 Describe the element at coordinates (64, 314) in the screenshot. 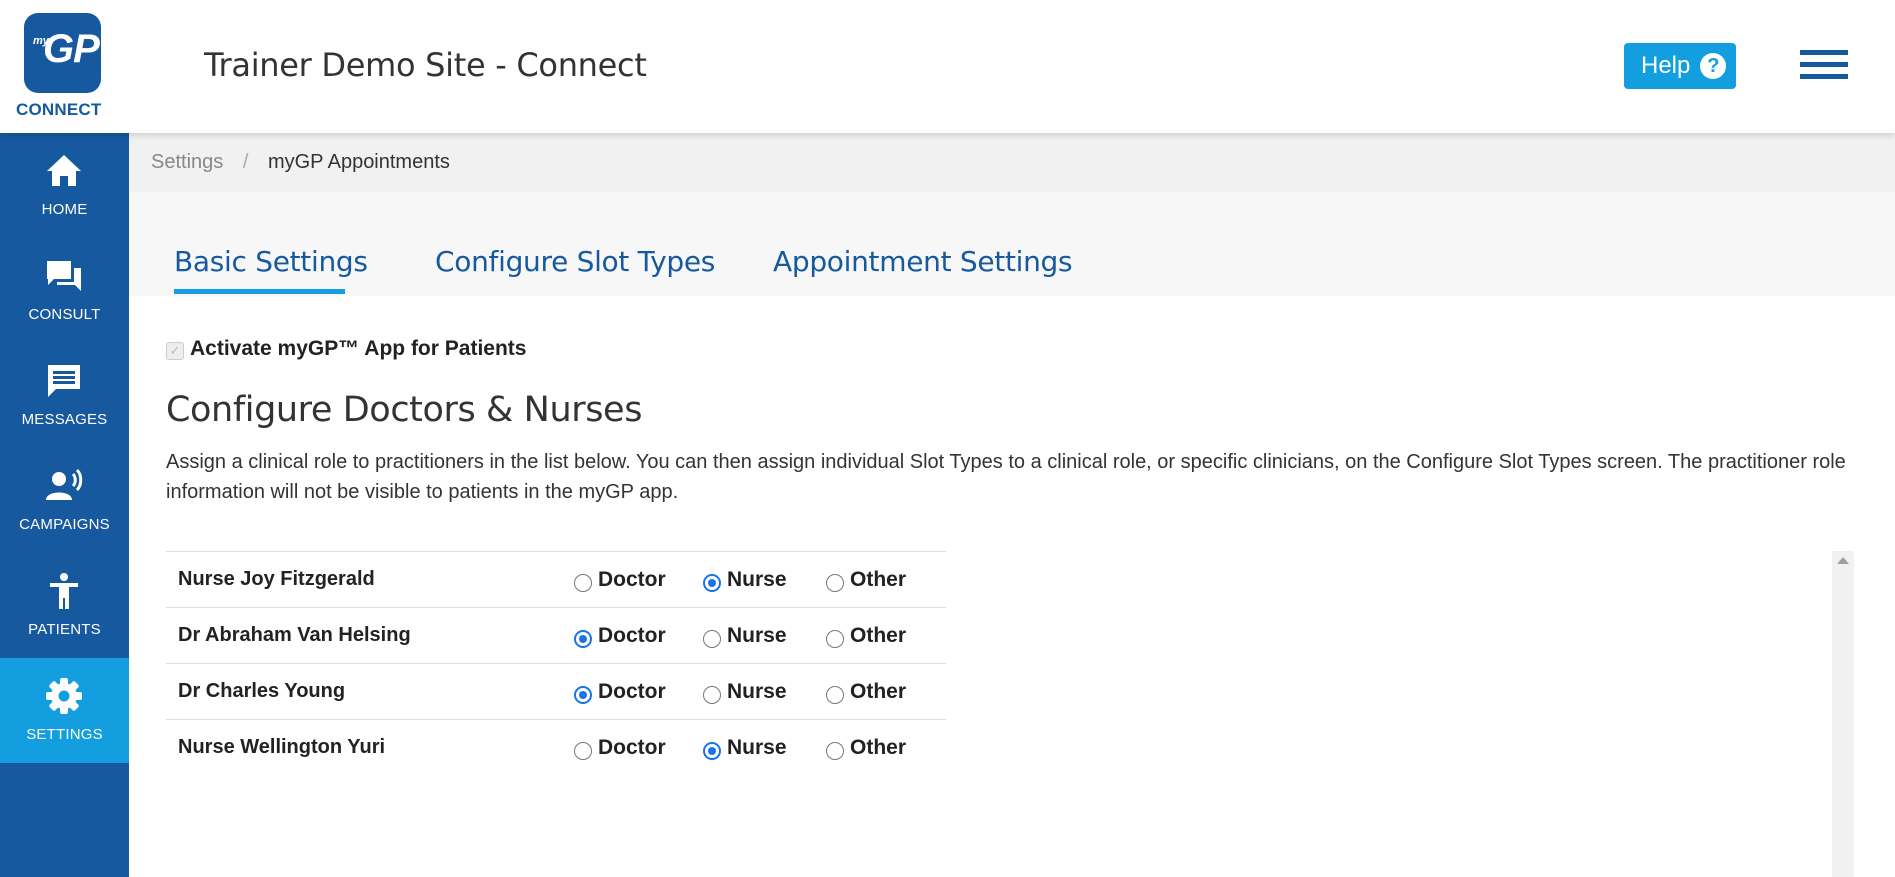

I see `sidebar-item-label: CONSULT` at that location.